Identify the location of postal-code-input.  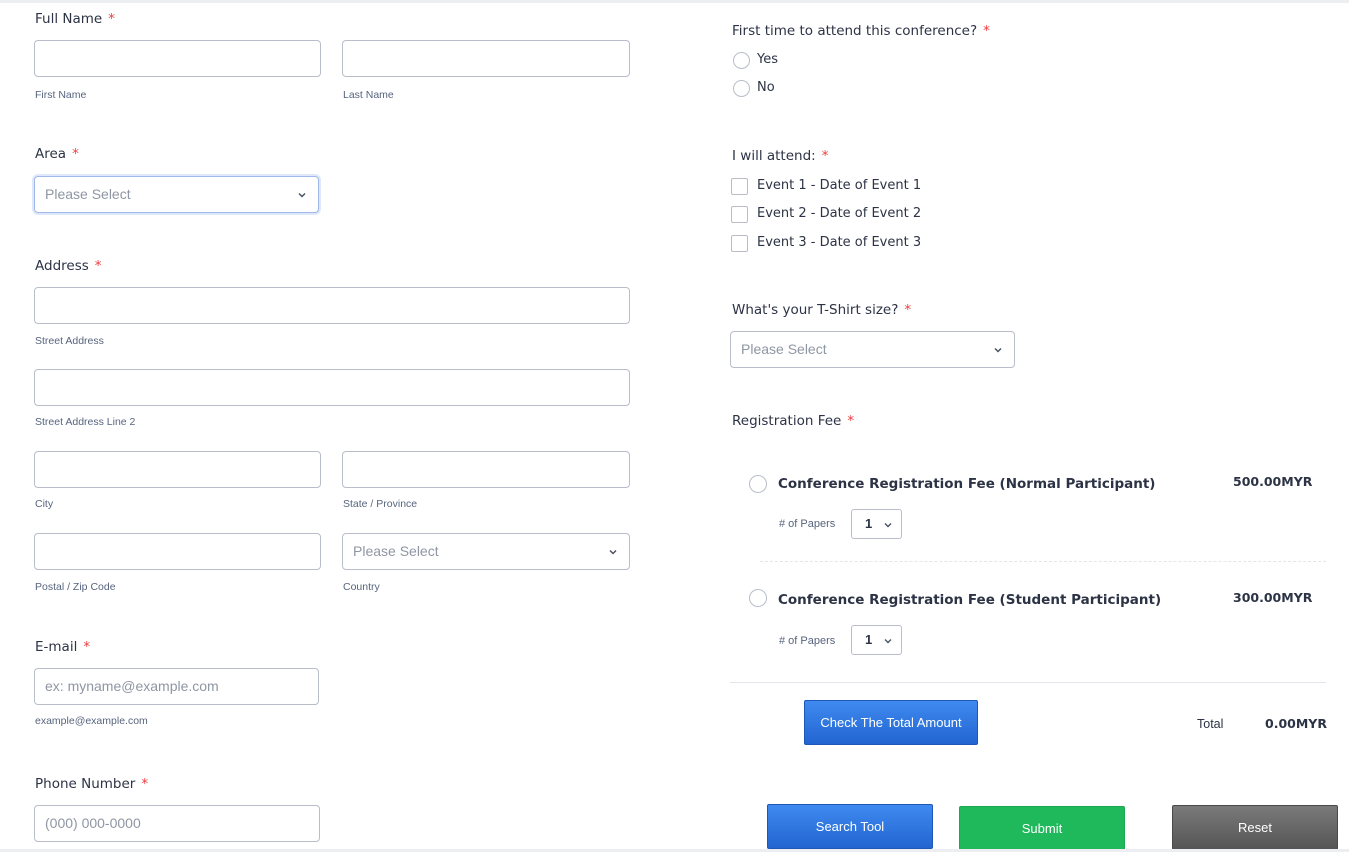
(177, 551).